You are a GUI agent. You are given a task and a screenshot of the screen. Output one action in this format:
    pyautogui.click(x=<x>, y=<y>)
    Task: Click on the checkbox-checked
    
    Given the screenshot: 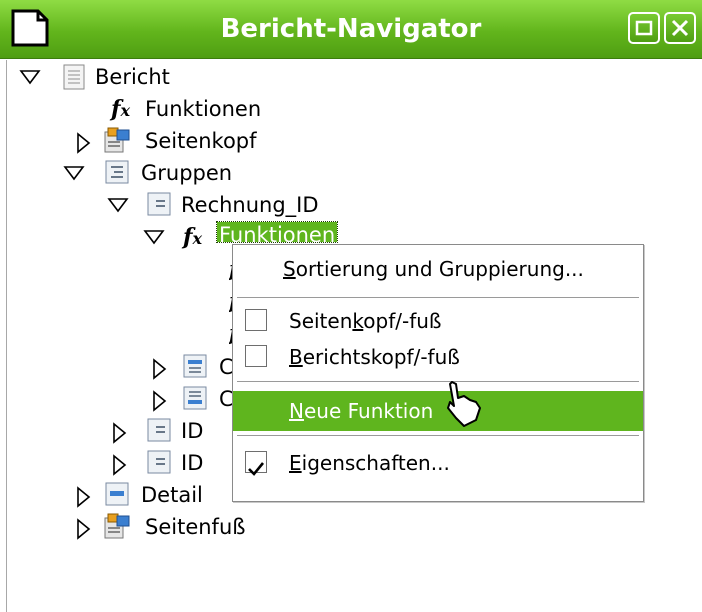 What is the action you would take?
    pyautogui.click(x=256, y=463)
    